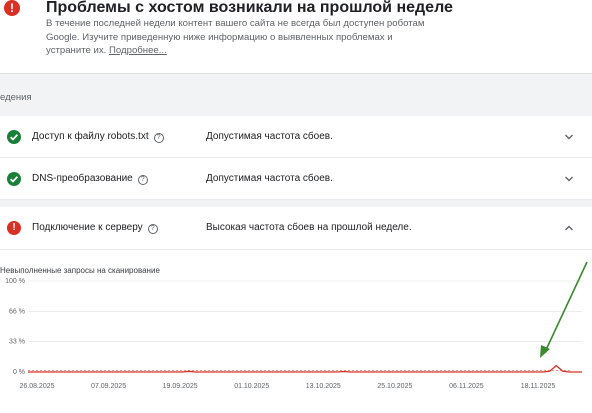 This screenshot has width=592, height=413. Describe the element at coordinates (309, 227) in the screenshot. I see `row-value: Высокая частота сбоев на прошлой неделе.` at that location.